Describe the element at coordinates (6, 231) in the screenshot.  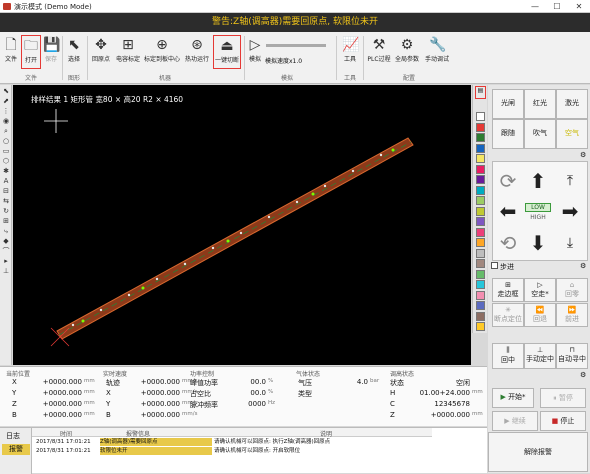
I see `lead-tool-icon: ⤷` at that location.